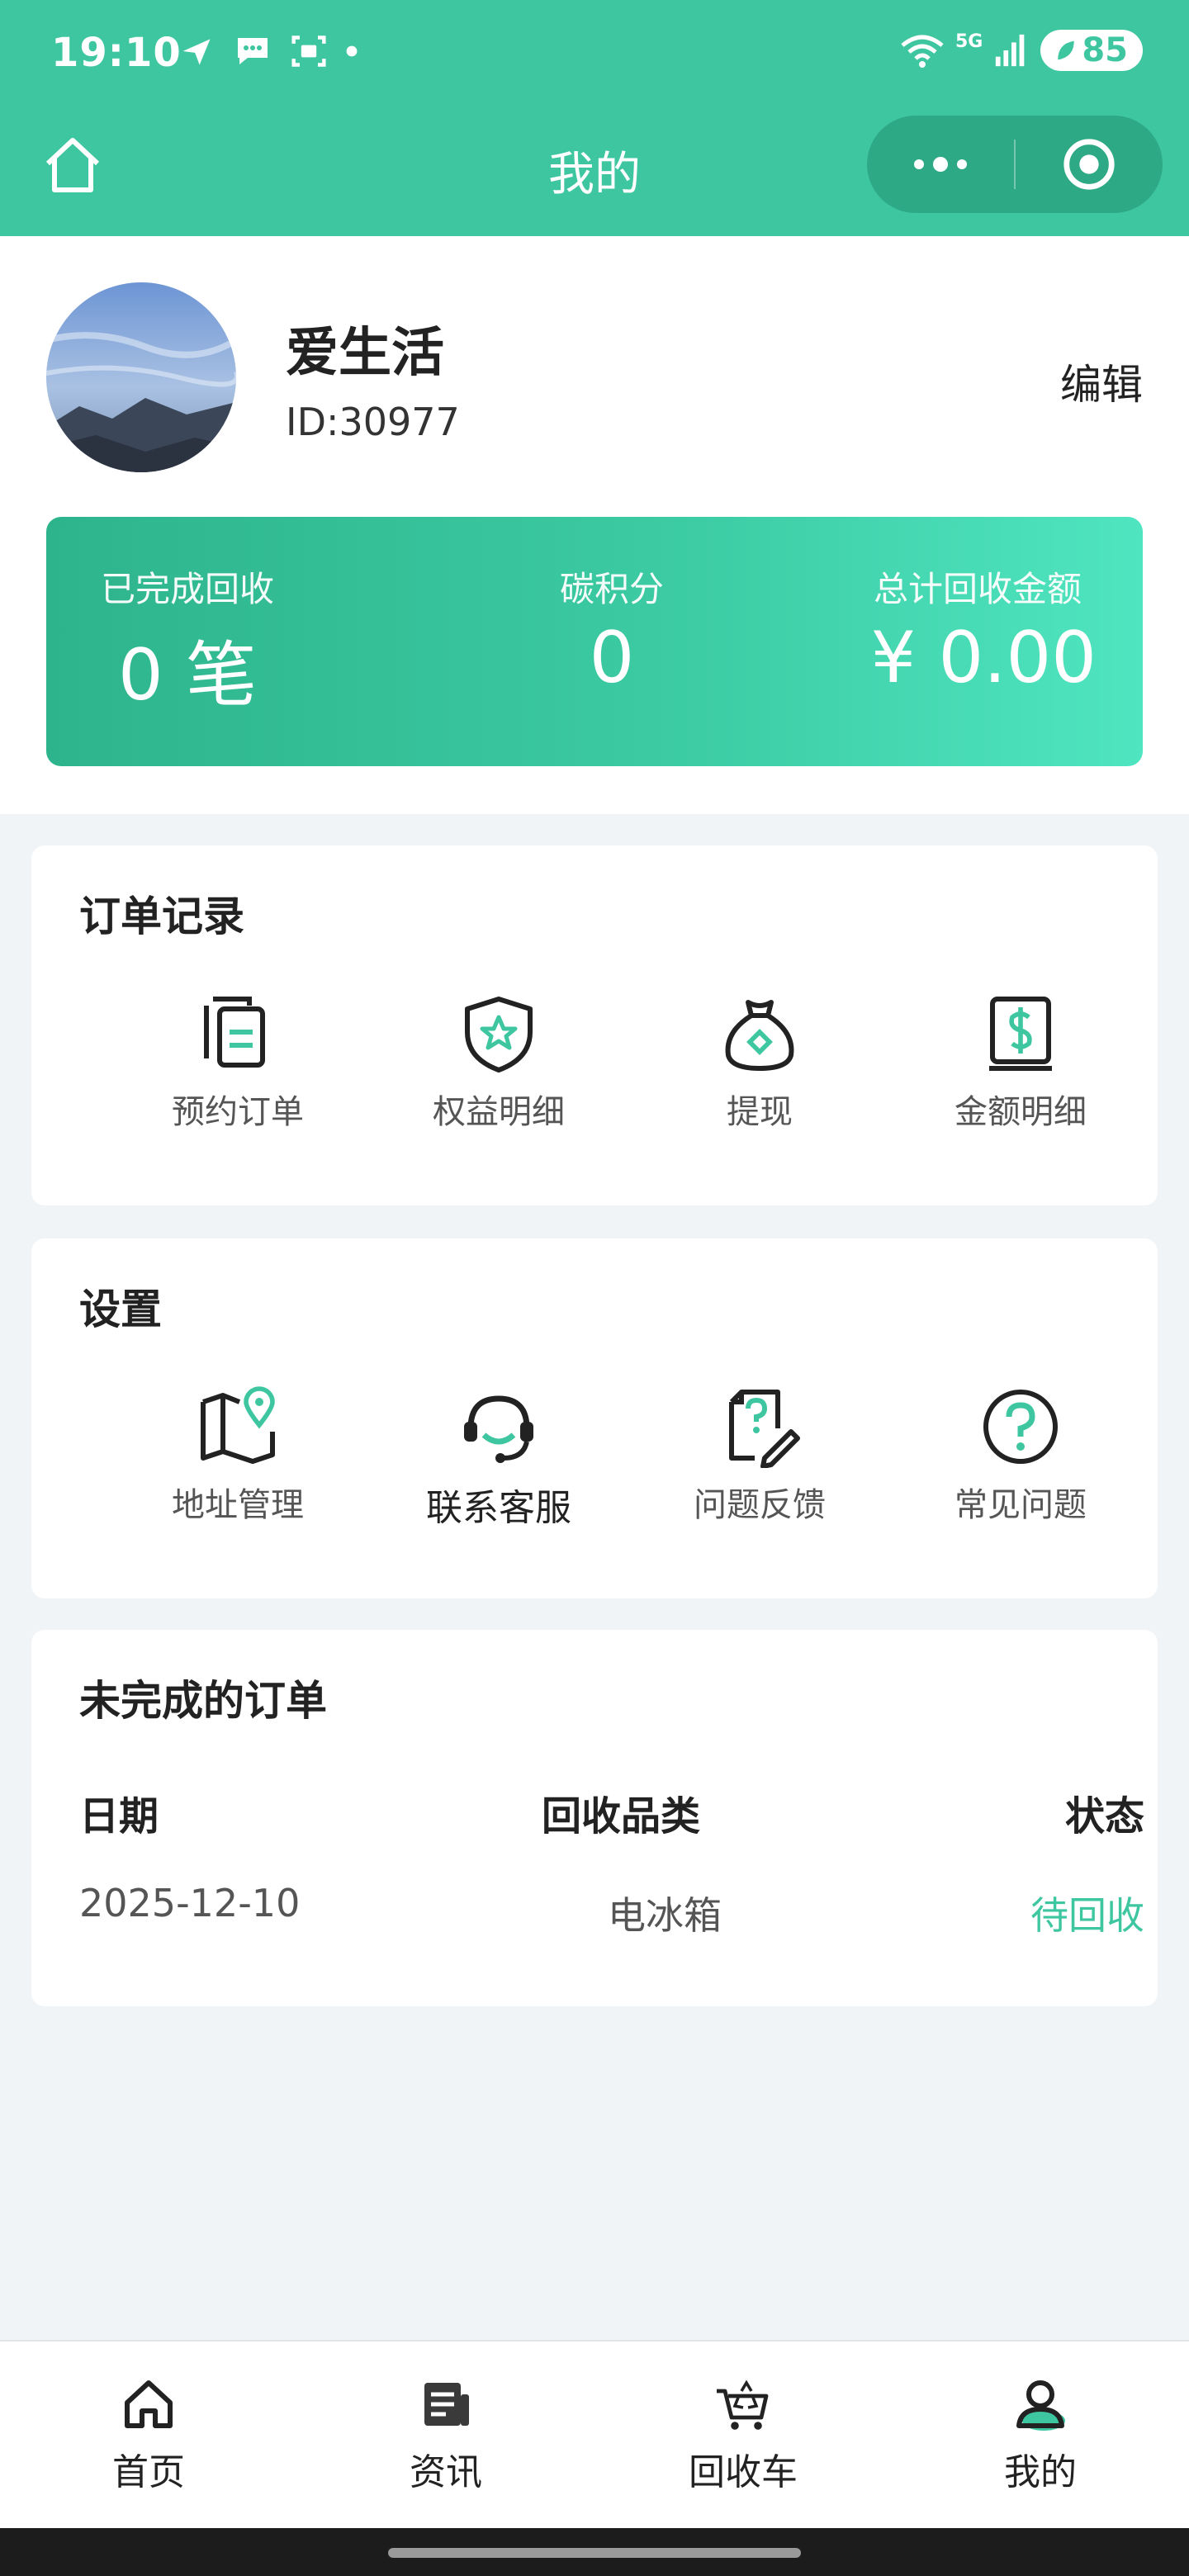 The width and height of the screenshot is (1189, 2576). Describe the element at coordinates (594, 118) in the screenshot. I see `top-bar: 19:10 5G 85 我的` at that location.